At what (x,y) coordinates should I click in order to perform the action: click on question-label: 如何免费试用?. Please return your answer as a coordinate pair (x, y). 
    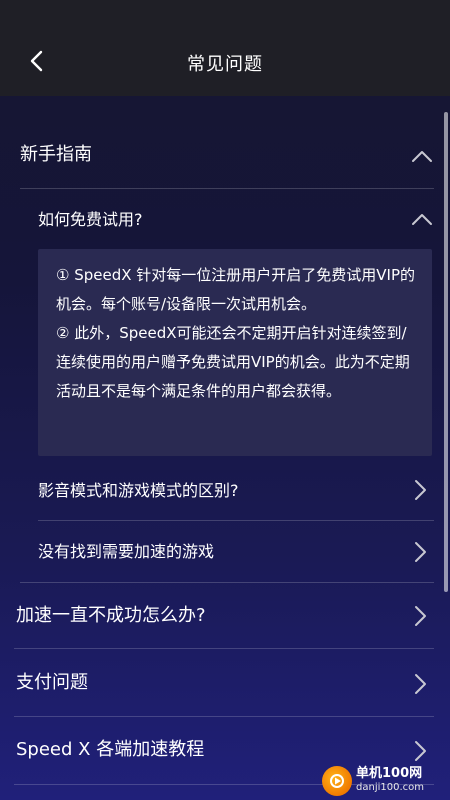
    Looking at the image, I should click on (90, 219).